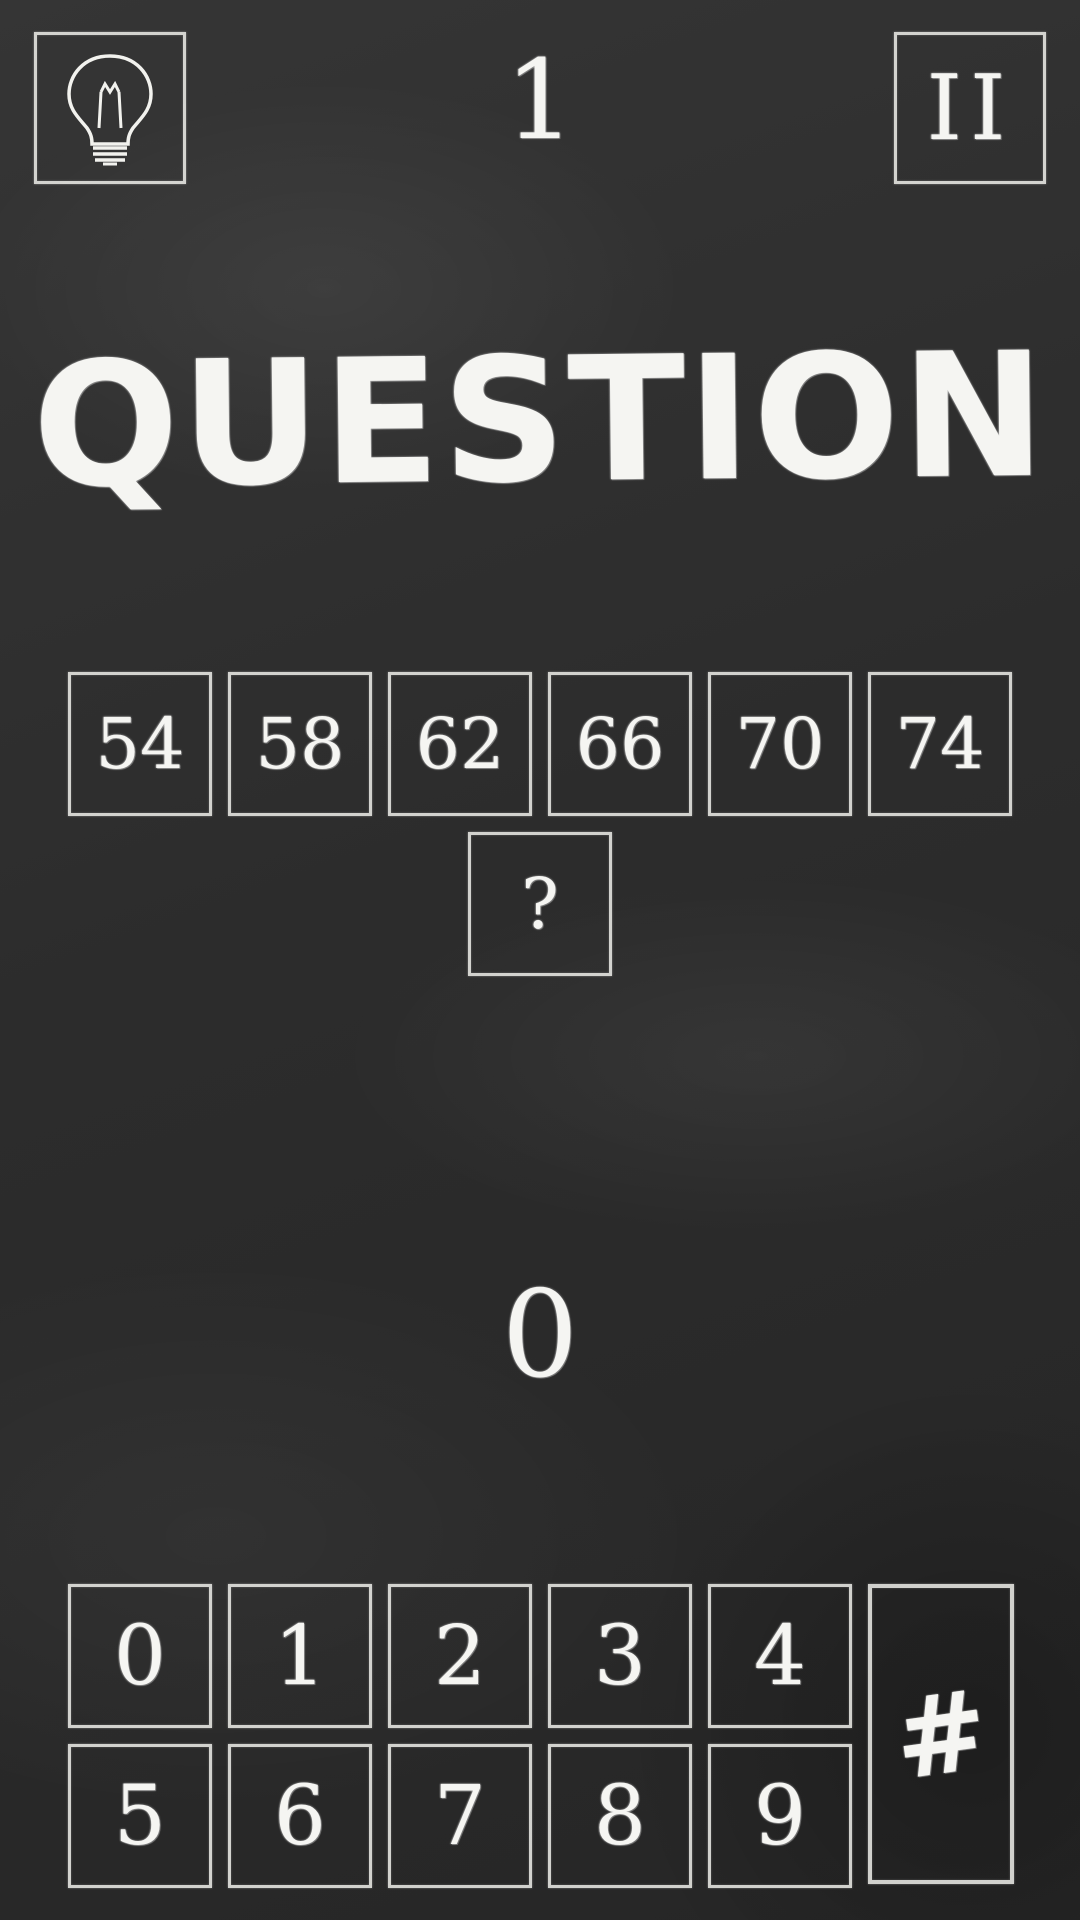 The width and height of the screenshot is (1080, 1920). Describe the element at coordinates (540, 1335) in the screenshot. I see `answer-display: 0` at that location.